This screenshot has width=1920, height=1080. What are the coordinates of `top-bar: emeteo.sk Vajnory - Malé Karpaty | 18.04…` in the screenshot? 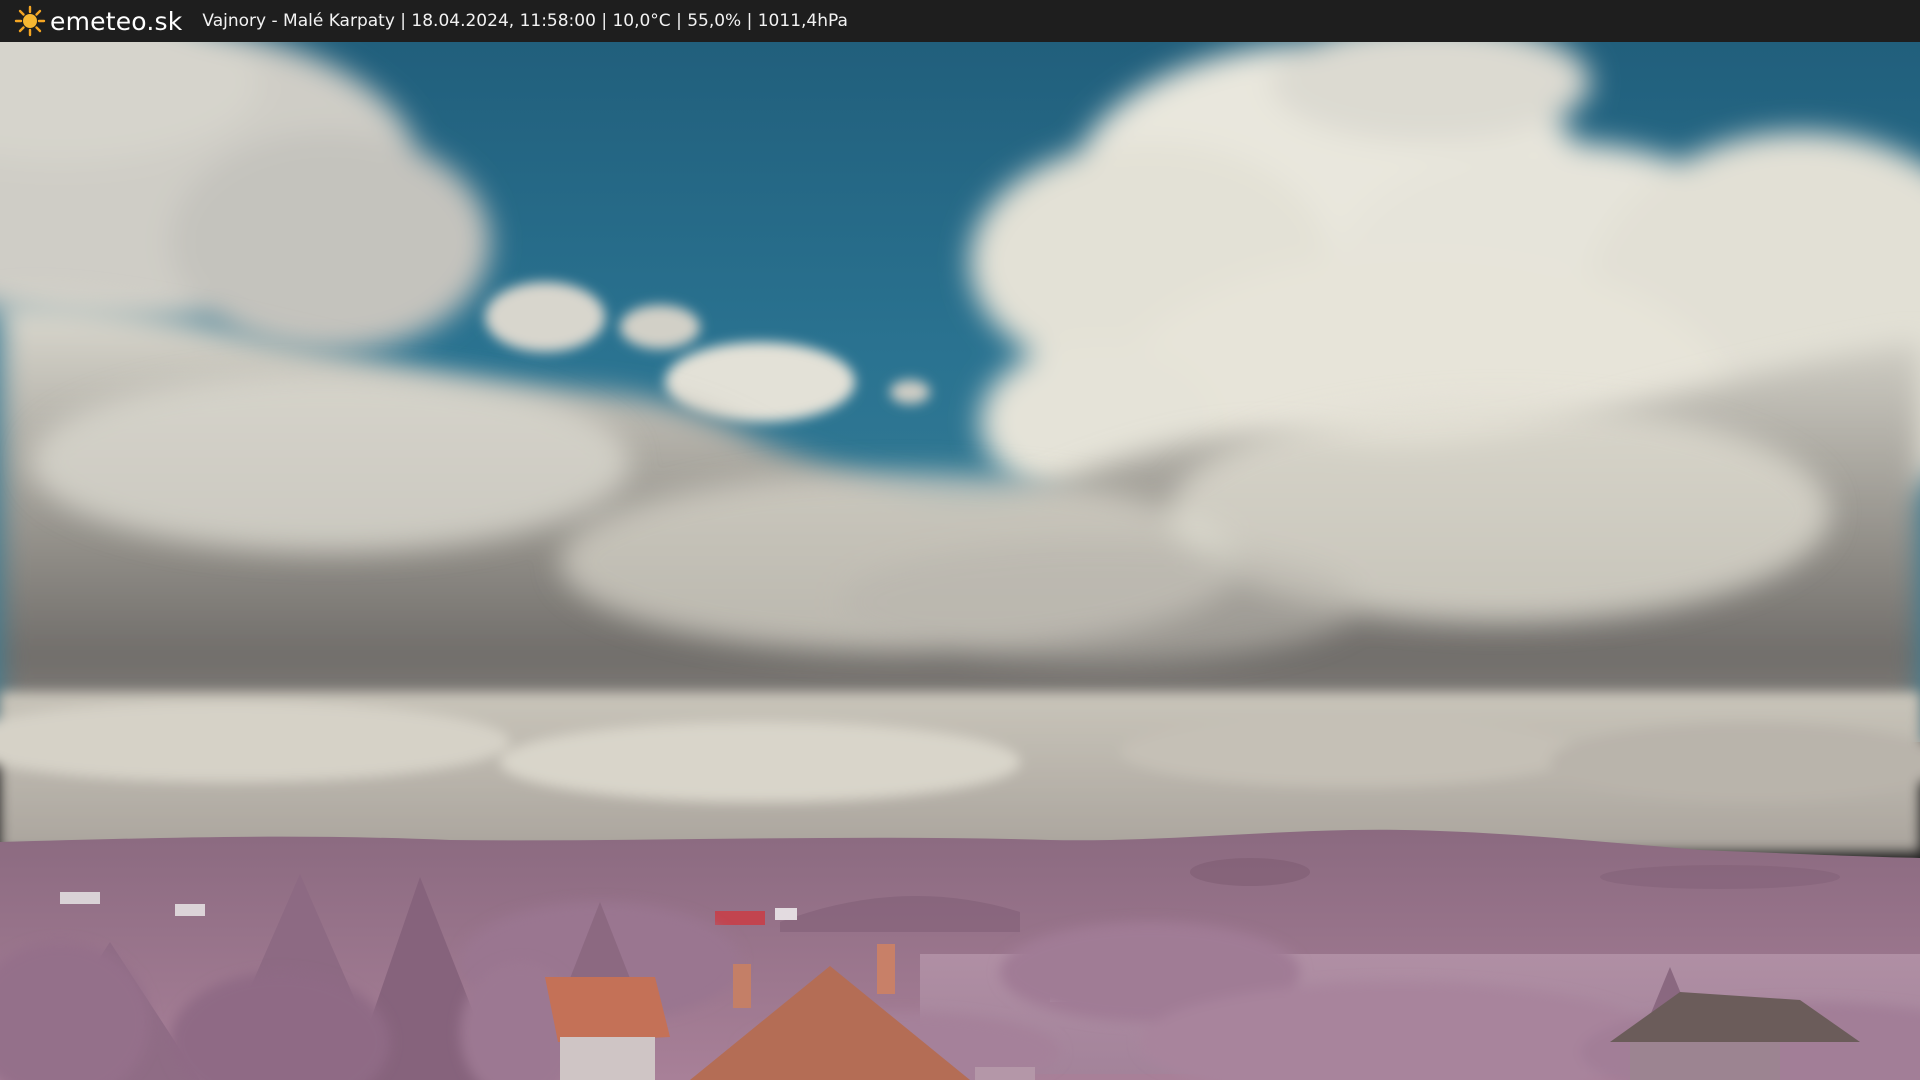 It's located at (960, 21).